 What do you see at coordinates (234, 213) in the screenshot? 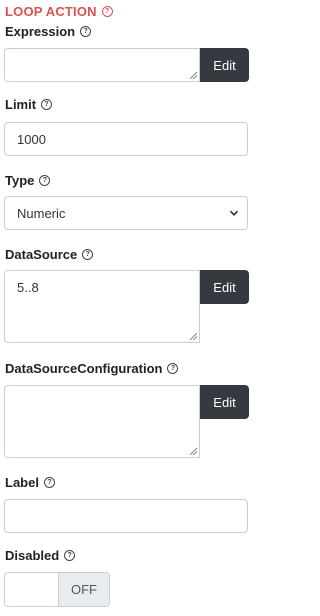
I see `chevron-down-icon` at bounding box center [234, 213].